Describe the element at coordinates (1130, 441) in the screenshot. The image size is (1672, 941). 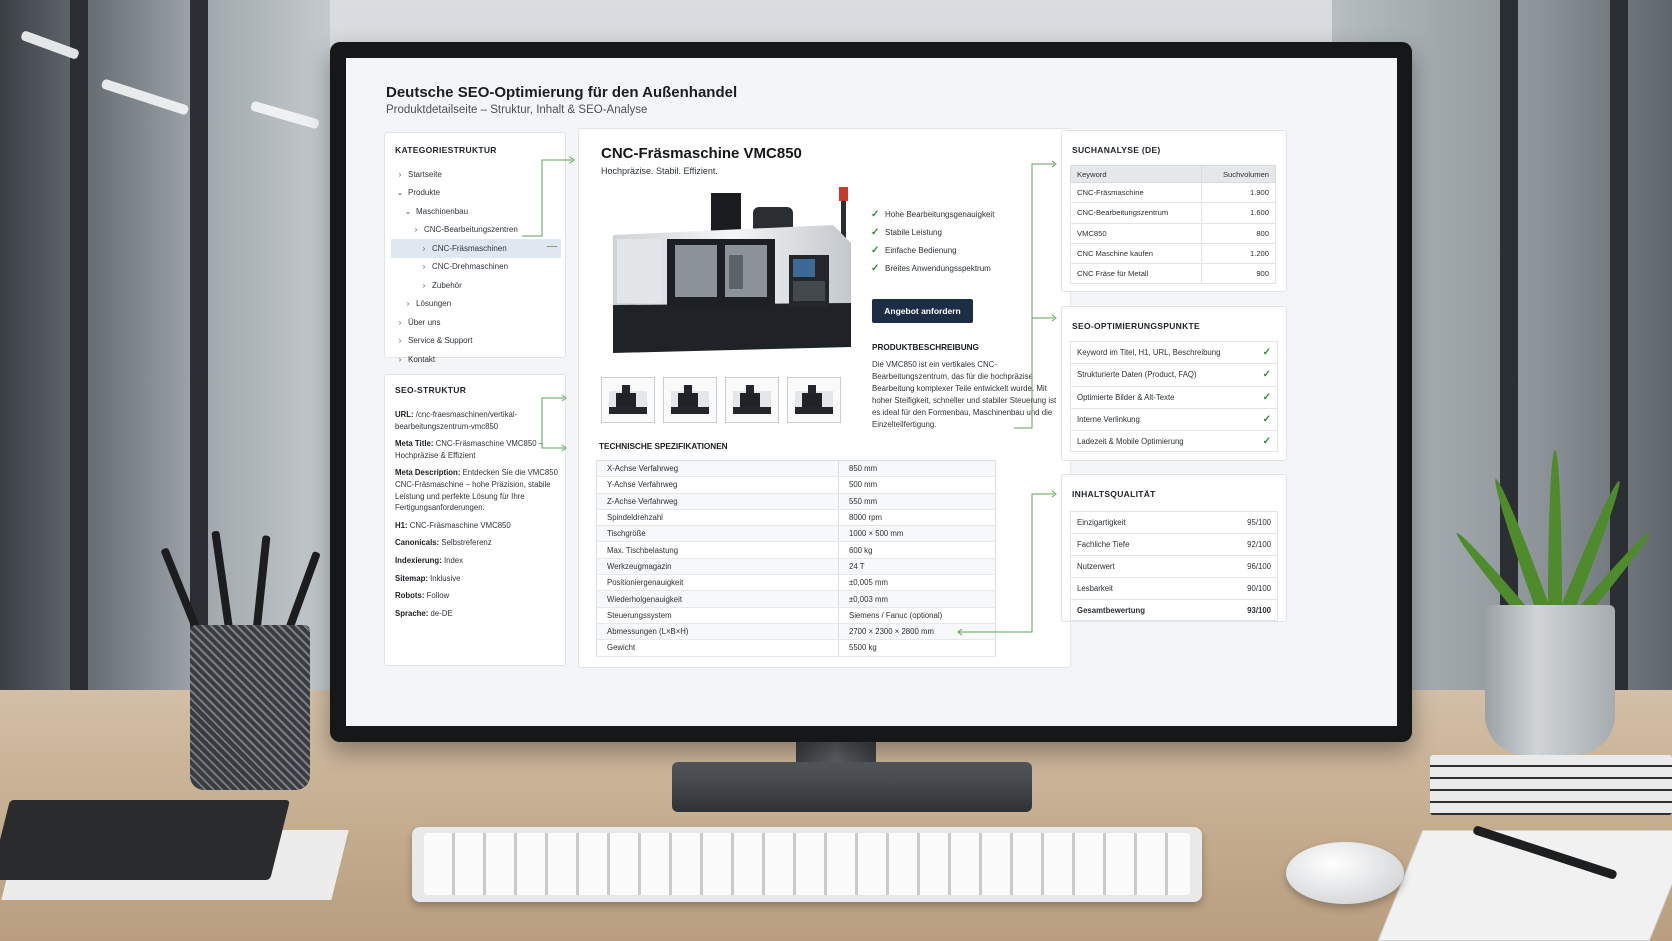
I see `seo-point-label: Ladezeit & Mobile Optimierung` at that location.